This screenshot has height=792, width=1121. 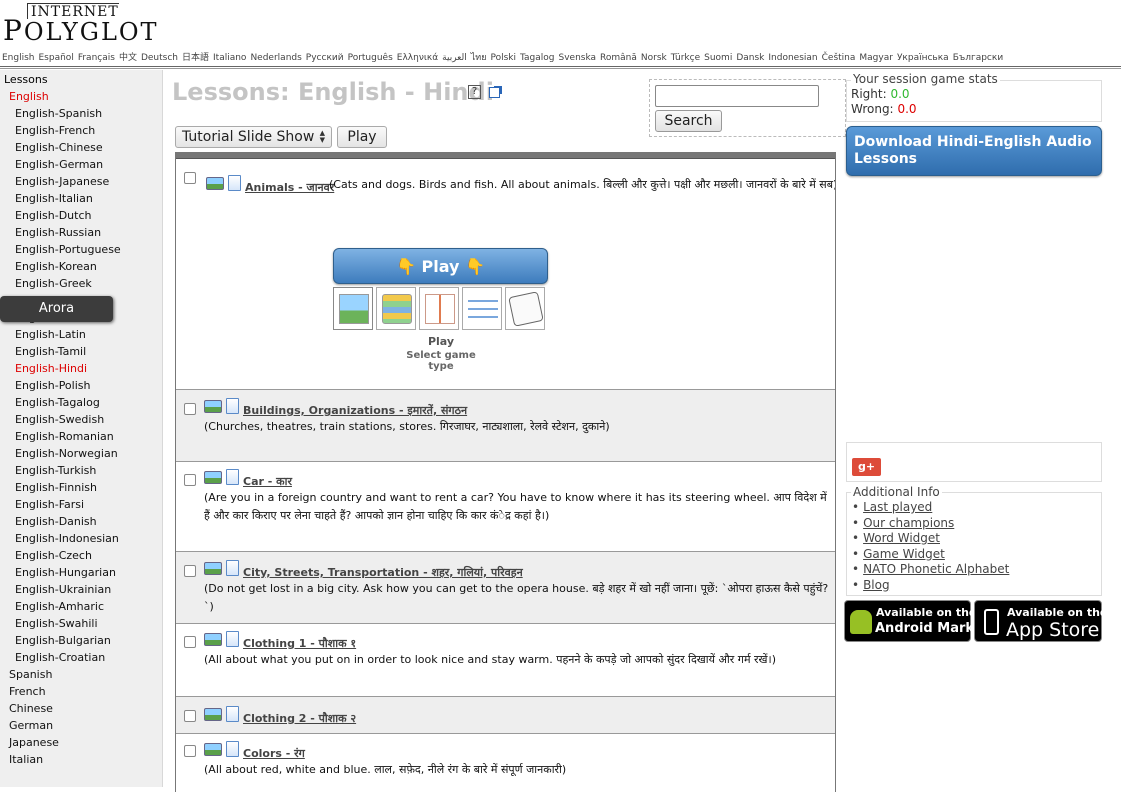 What do you see at coordinates (978, 58) in the screenshot?
I see `language-link: Български` at bounding box center [978, 58].